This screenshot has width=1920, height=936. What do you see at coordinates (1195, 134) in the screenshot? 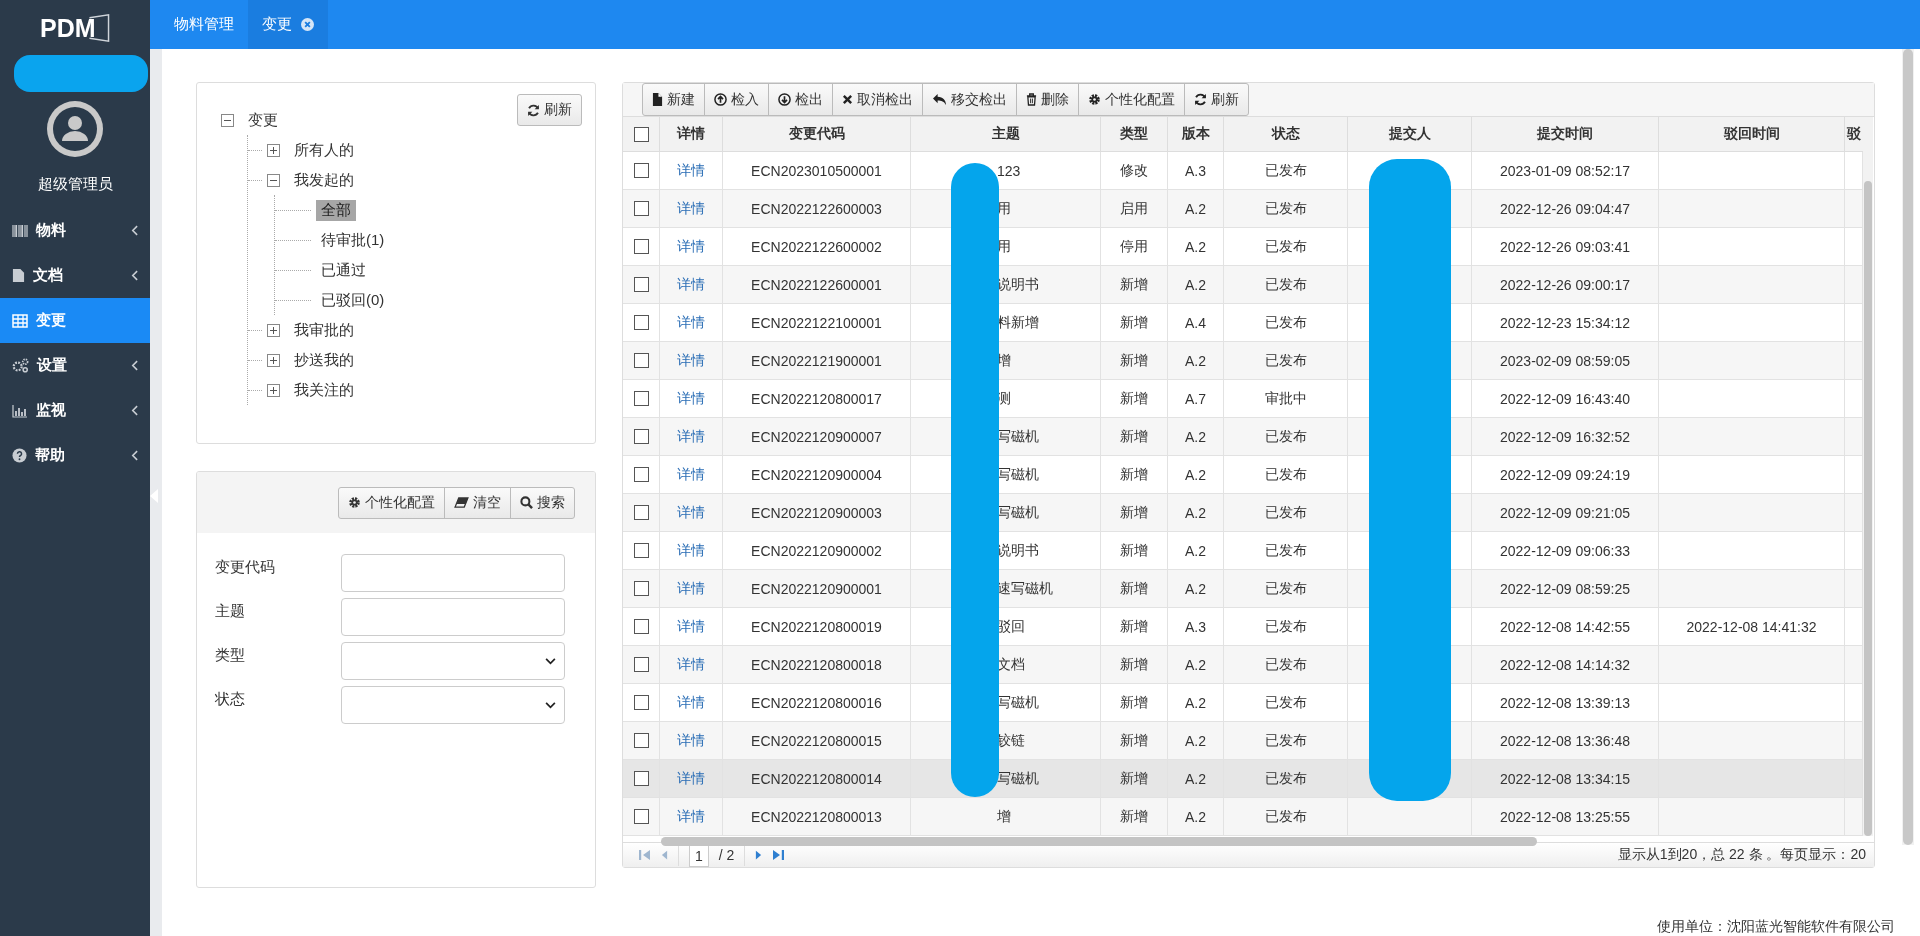
I see `column-header: 版本` at bounding box center [1195, 134].